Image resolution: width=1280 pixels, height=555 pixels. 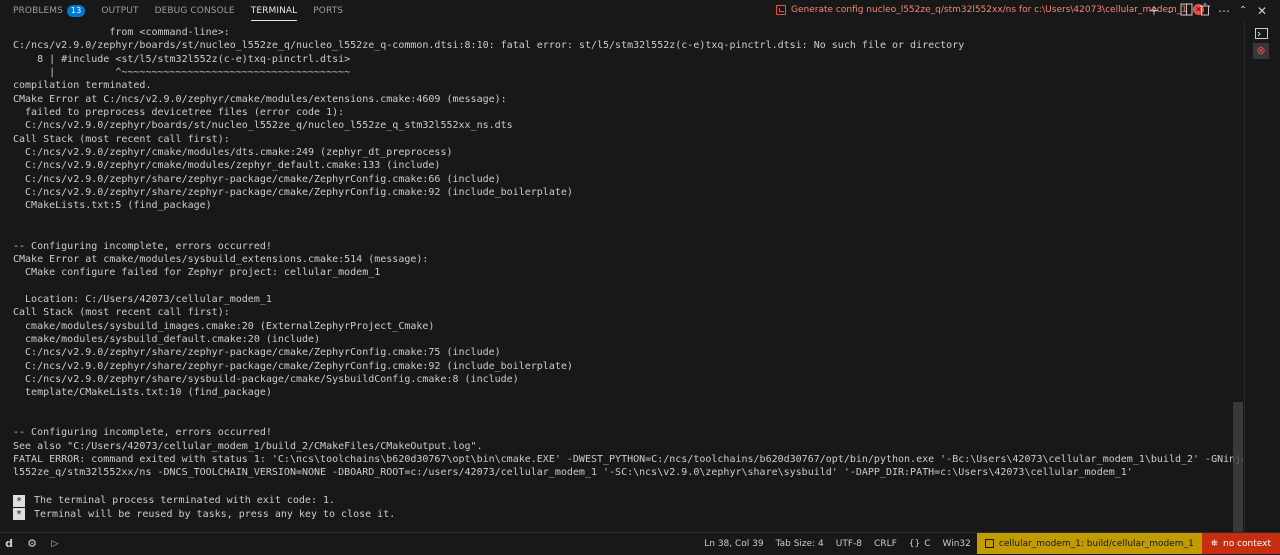 I want to click on plus-icon: ＋, so click(x=1154, y=11).